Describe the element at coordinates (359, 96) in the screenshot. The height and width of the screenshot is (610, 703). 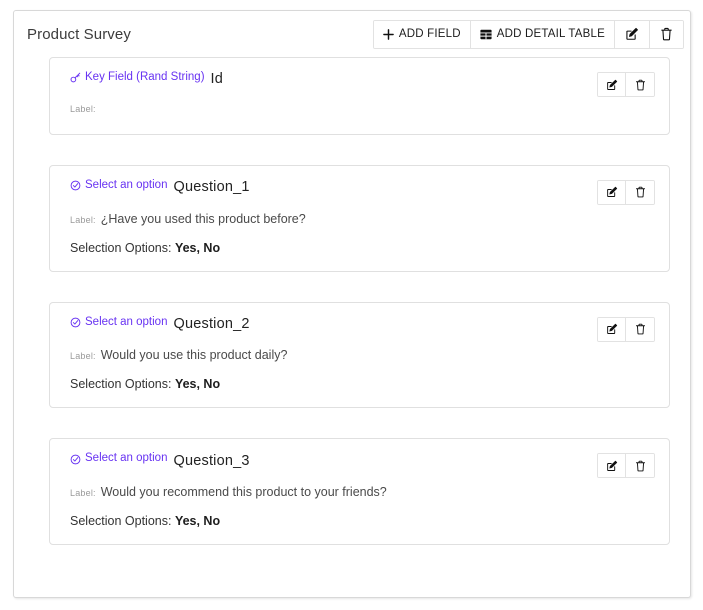
I see `field-card: Key Field (Rand String) Id Label:` at that location.